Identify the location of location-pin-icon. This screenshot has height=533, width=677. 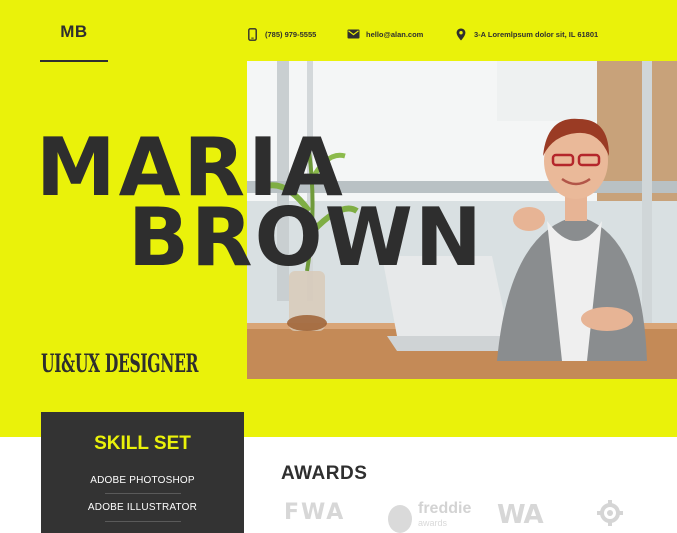
(461, 34).